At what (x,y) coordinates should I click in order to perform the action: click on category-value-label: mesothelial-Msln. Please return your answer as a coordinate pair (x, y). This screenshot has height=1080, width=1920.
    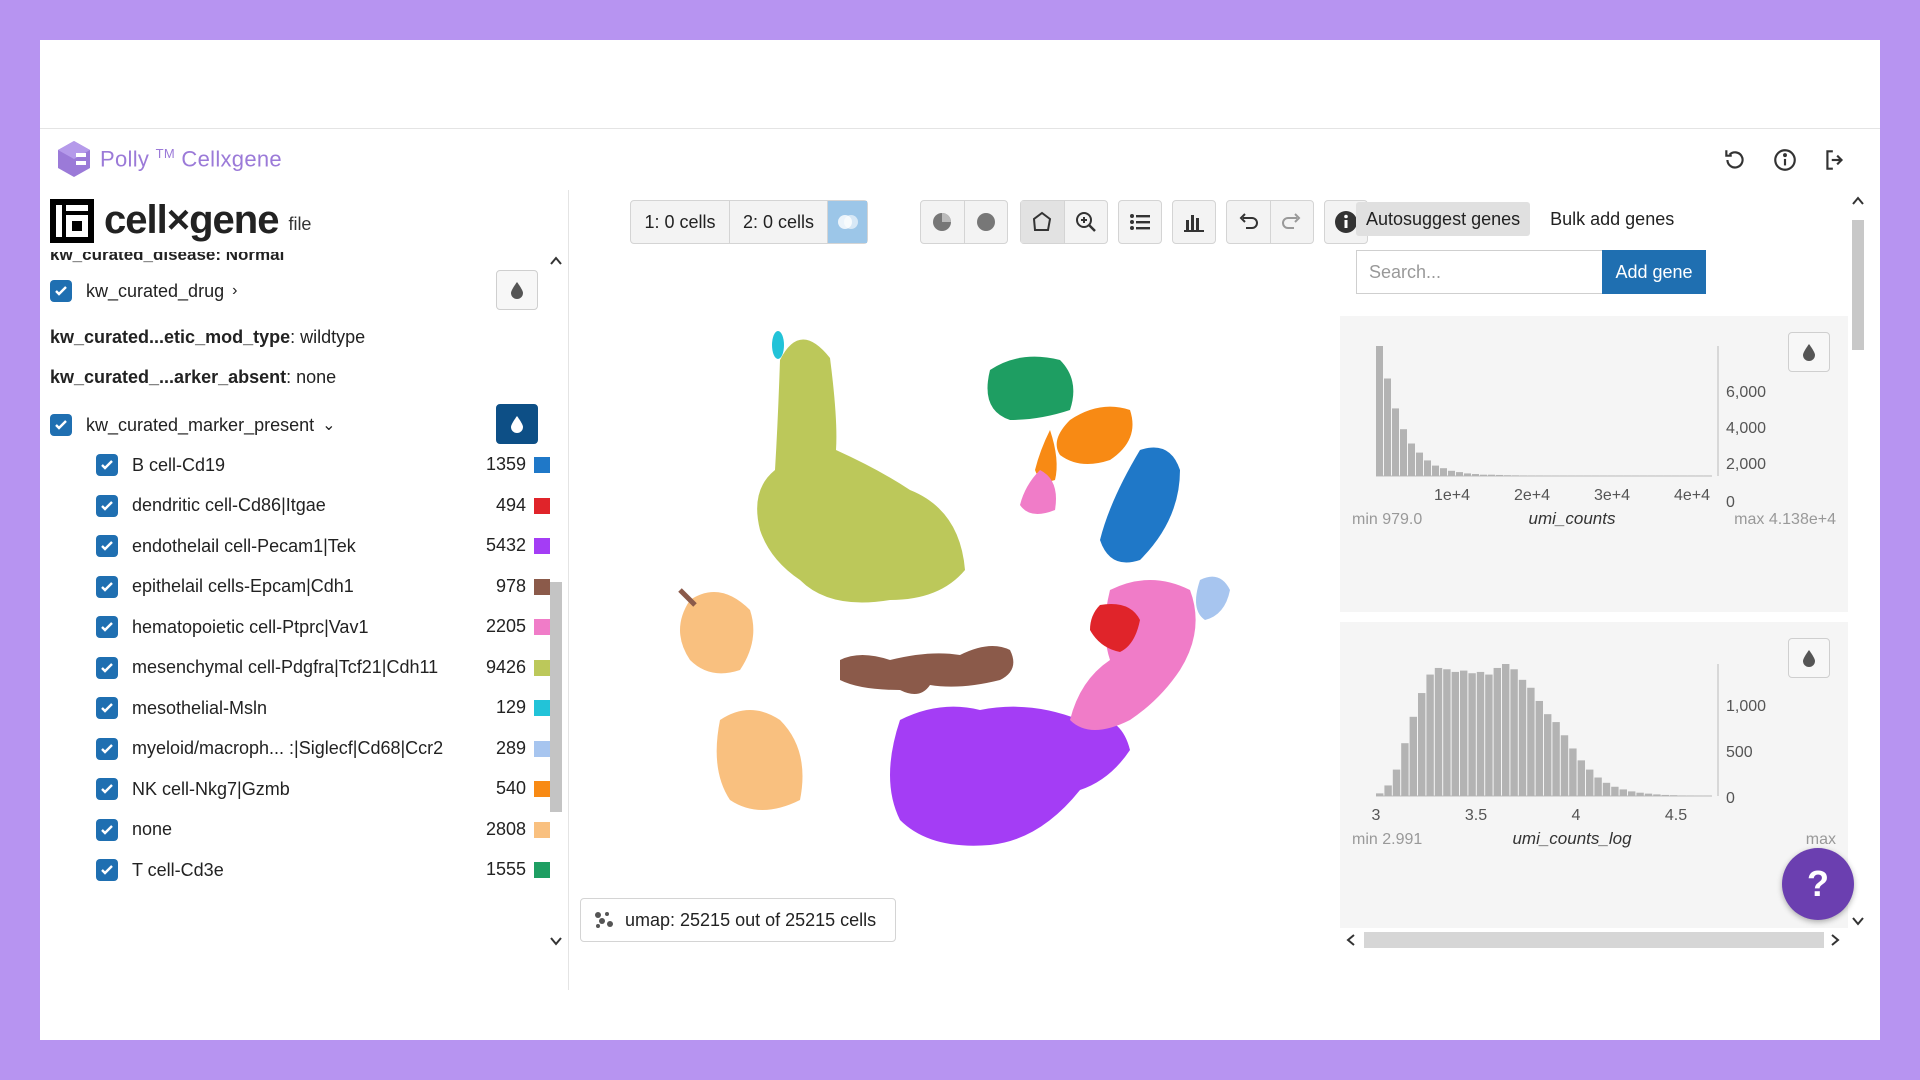
    Looking at the image, I should click on (200, 707).